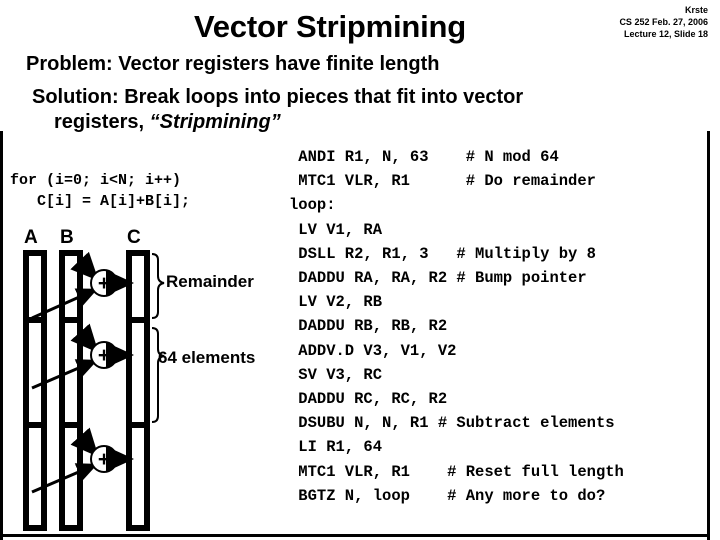 Image resolution: width=720 pixels, height=540 pixels. I want to click on assembly-code-line: DADDU RB, RB, R2, so click(368, 326).